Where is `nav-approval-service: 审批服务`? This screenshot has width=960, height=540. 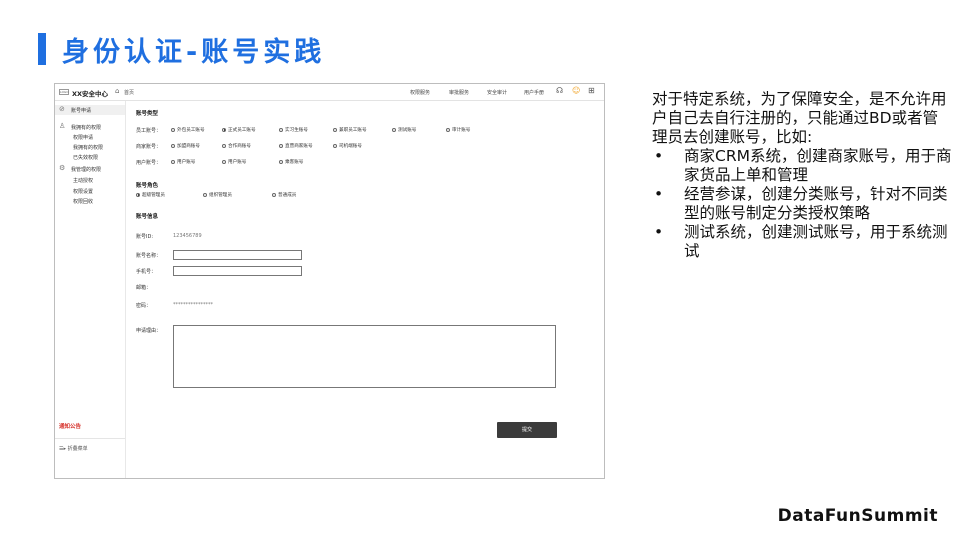
nav-approval-service: 审批服务 is located at coordinates (459, 92).